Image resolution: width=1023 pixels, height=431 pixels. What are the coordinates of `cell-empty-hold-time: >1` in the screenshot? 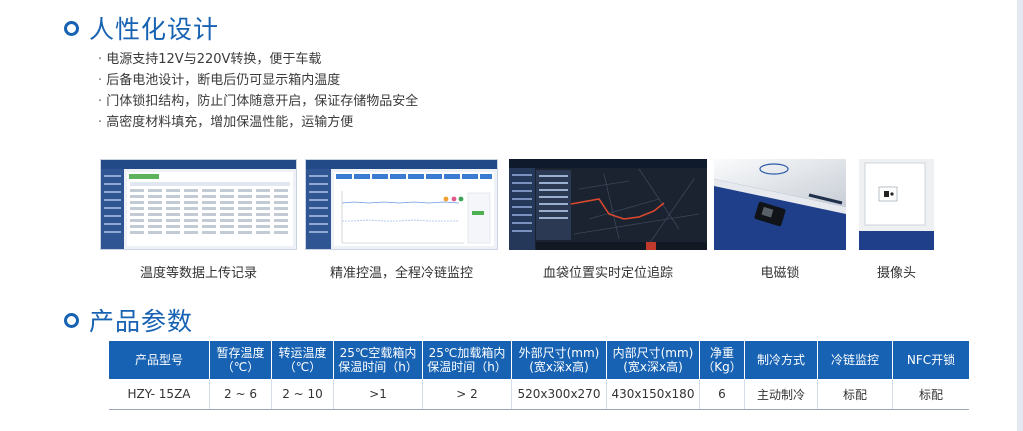 It's located at (378, 394).